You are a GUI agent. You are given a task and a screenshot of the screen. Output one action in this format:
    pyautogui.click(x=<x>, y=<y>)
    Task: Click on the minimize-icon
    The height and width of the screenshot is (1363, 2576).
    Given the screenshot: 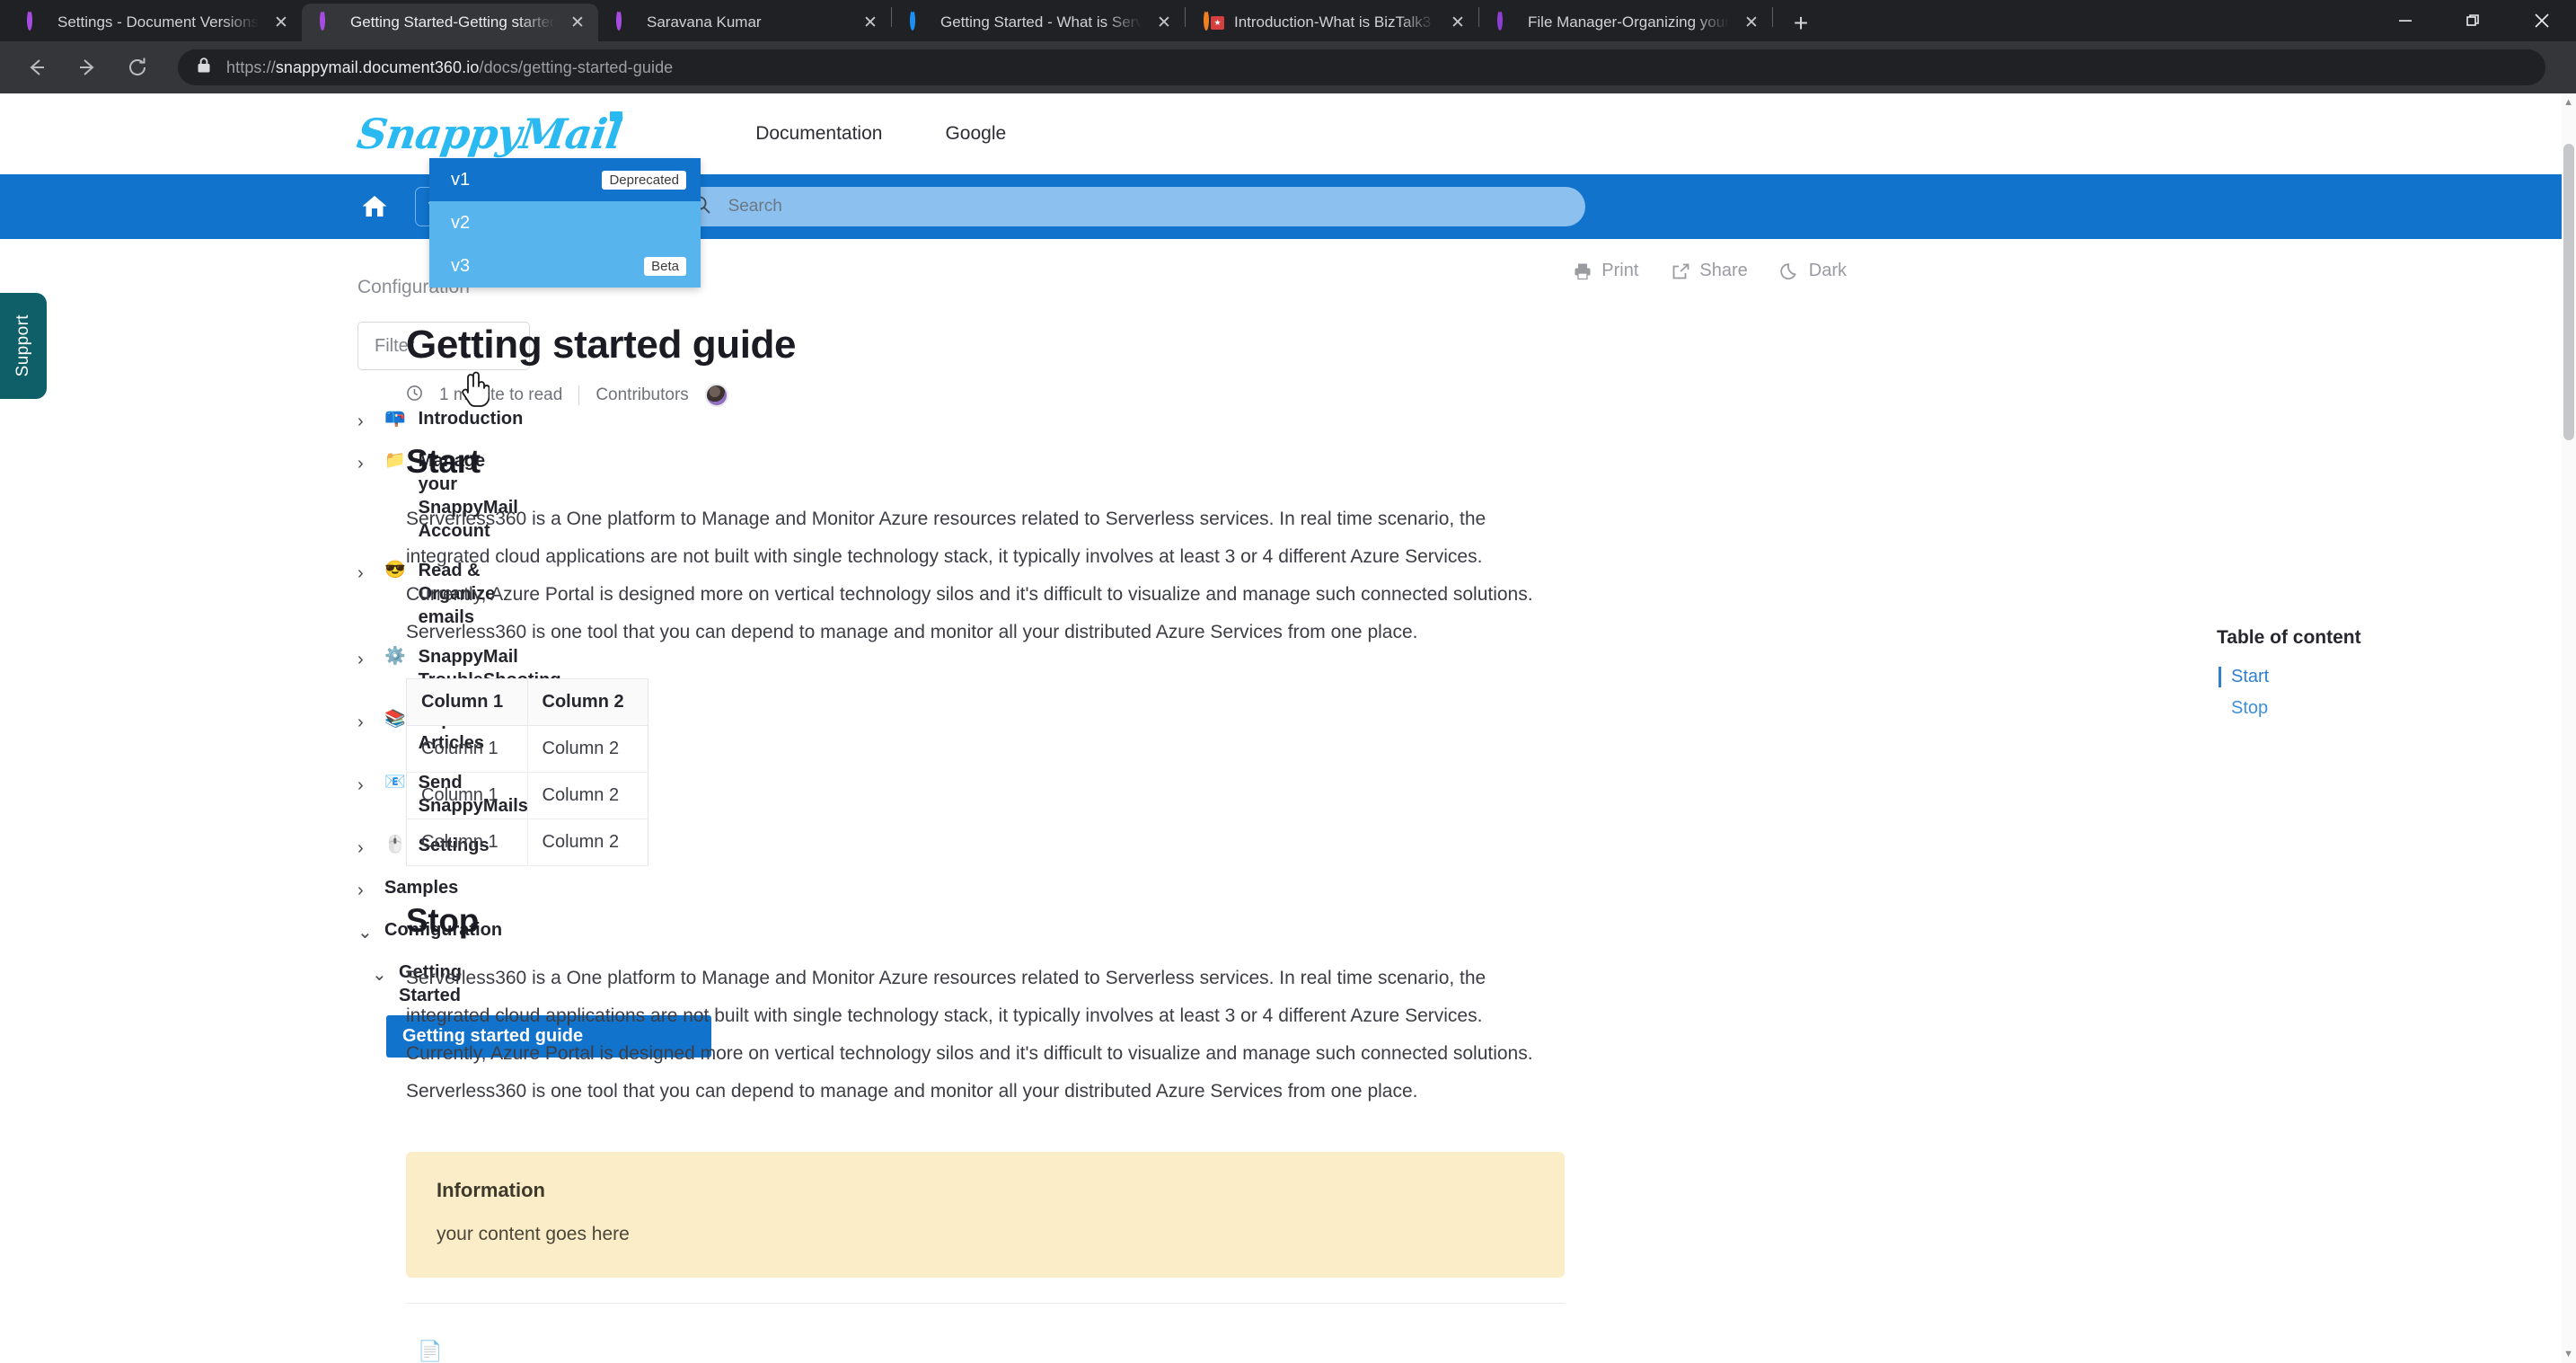 What is the action you would take?
    pyautogui.click(x=2405, y=20)
    